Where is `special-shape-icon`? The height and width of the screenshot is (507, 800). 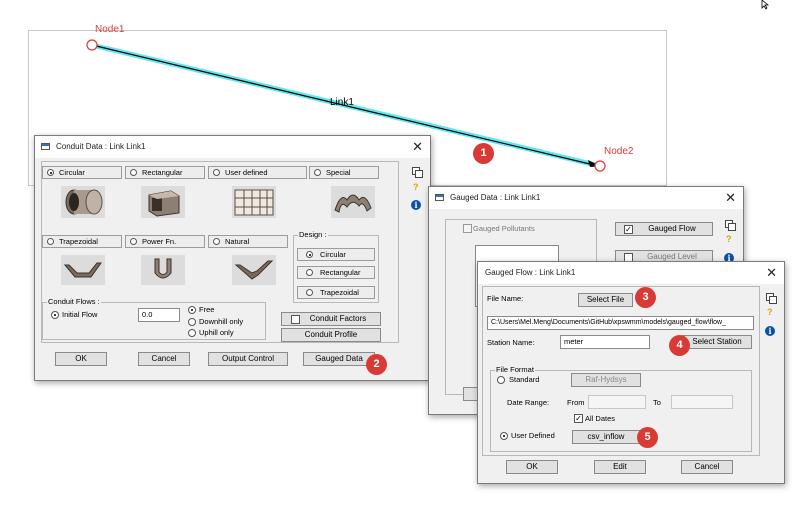
special-shape-icon is located at coordinates (353, 202).